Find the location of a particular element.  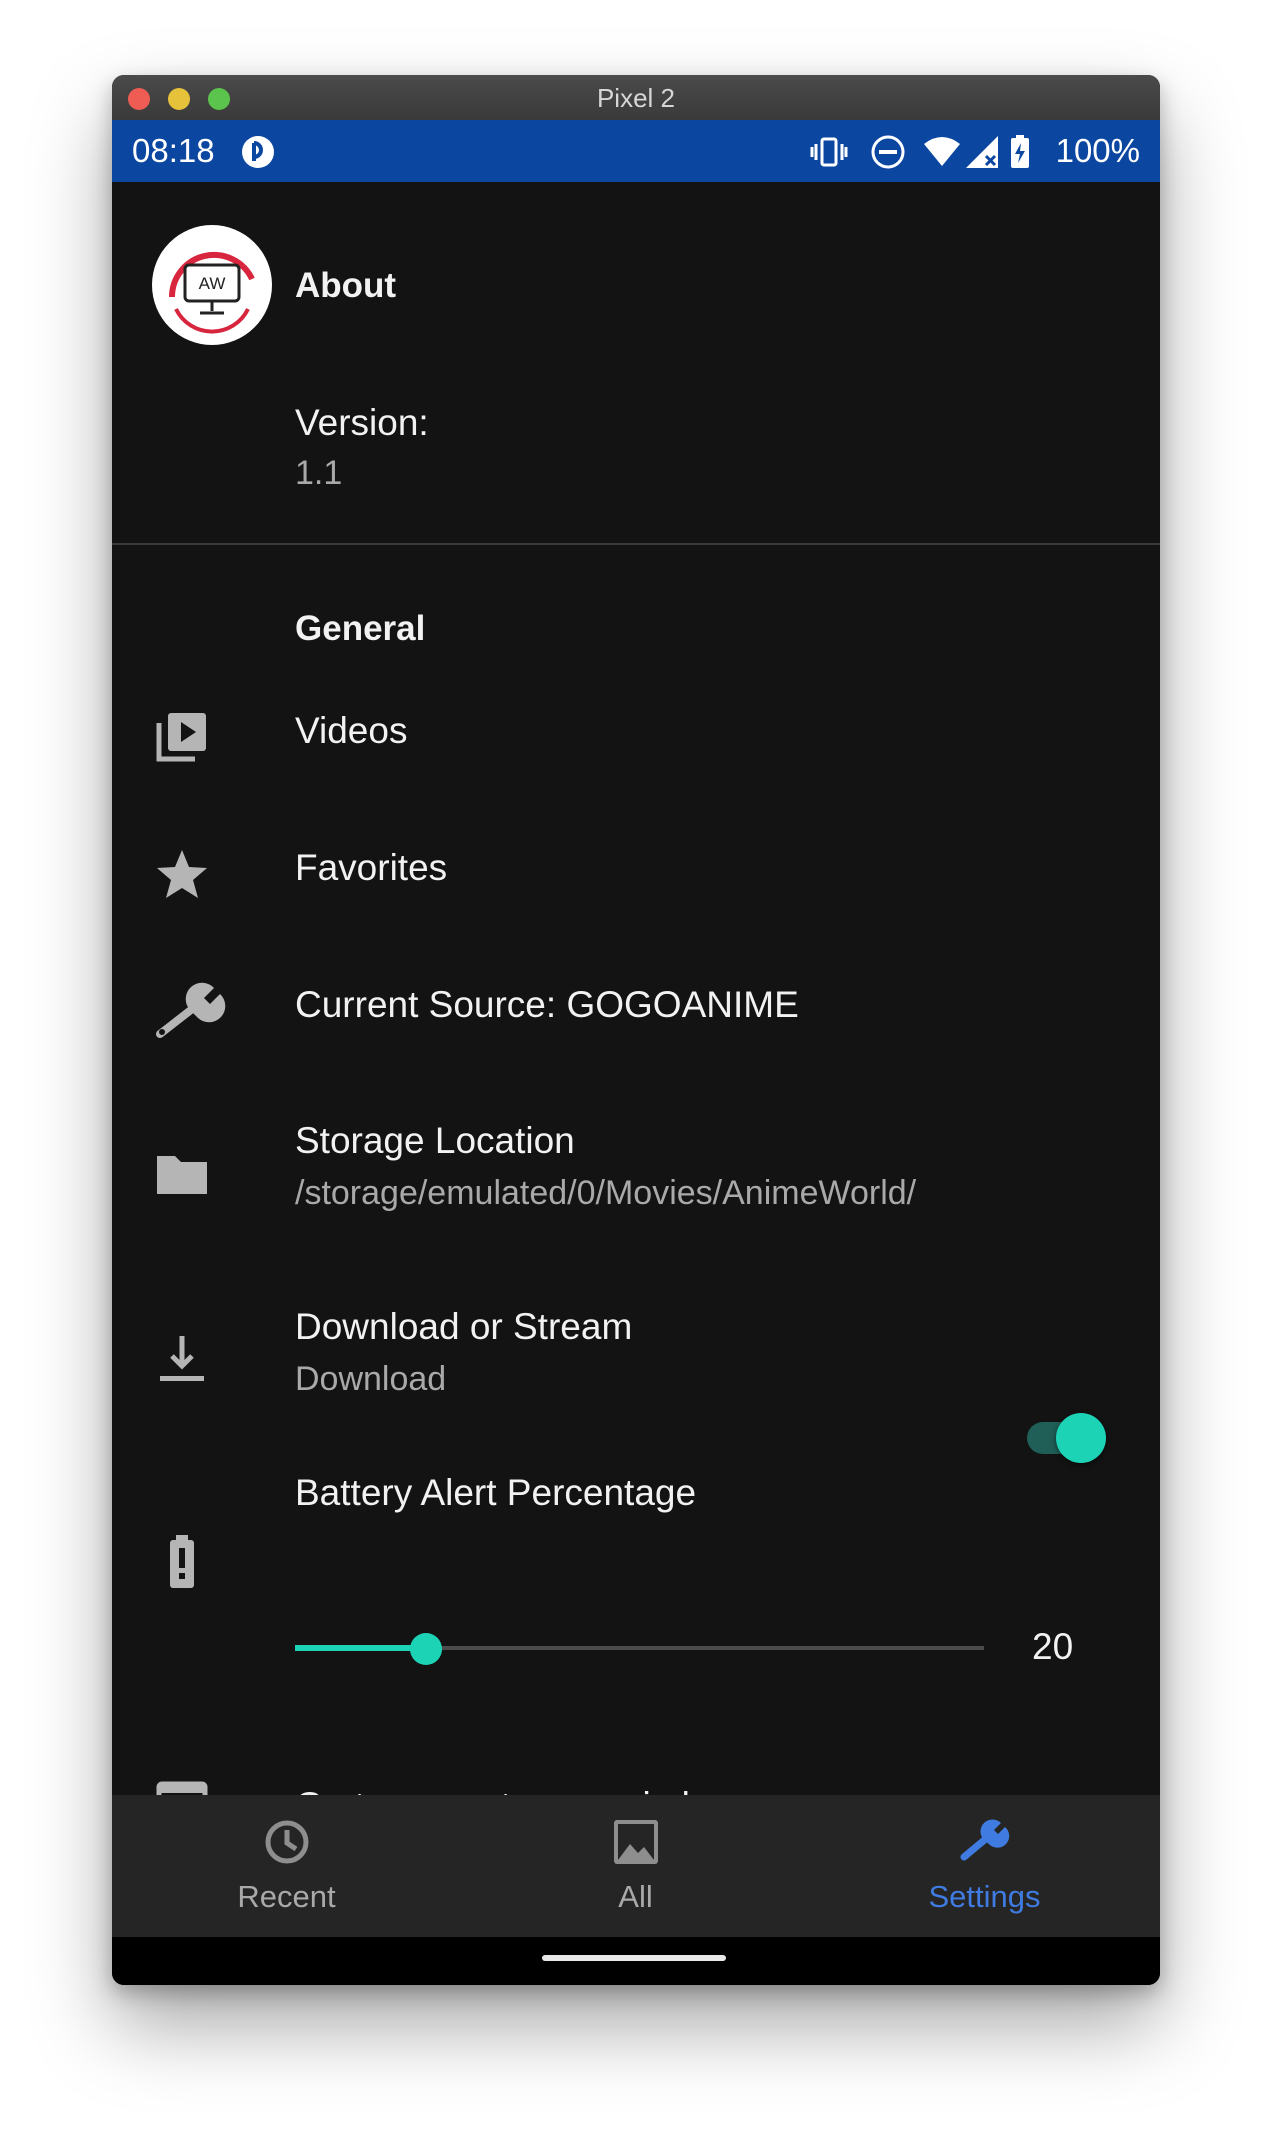

clock-icon is located at coordinates (286, 1842).